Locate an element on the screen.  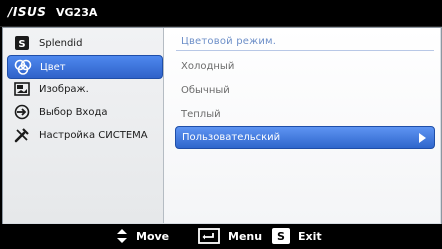
option-warm: Теплый is located at coordinates (201, 114).